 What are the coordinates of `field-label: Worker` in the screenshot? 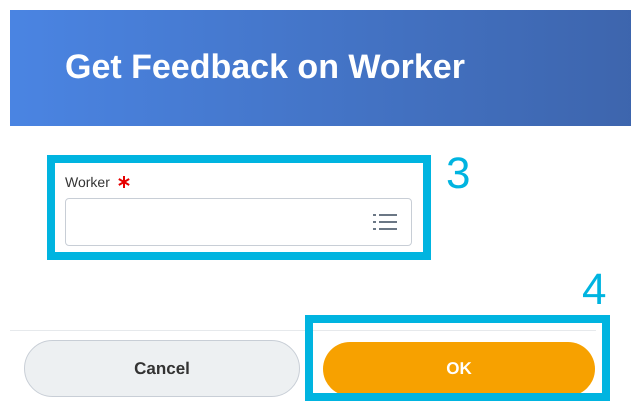 It's located at (87, 182).